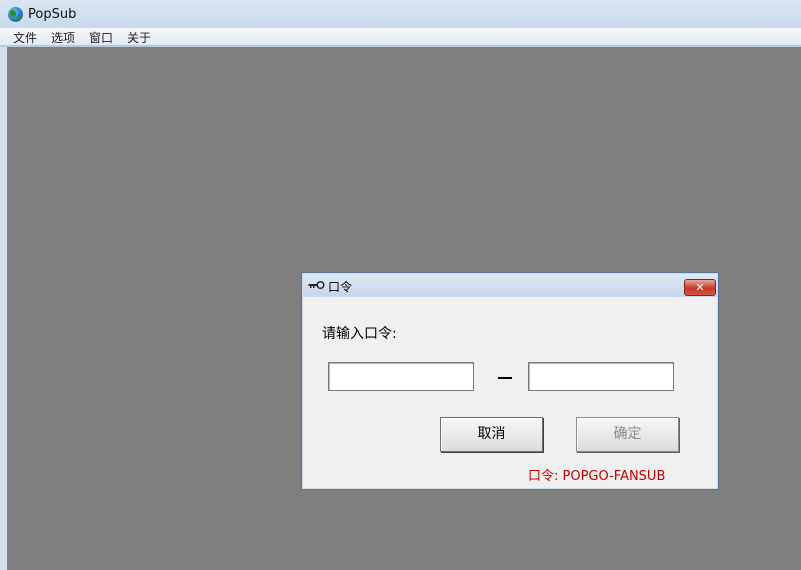  Describe the element at coordinates (401, 376) in the screenshot. I see `password-input-first` at that location.